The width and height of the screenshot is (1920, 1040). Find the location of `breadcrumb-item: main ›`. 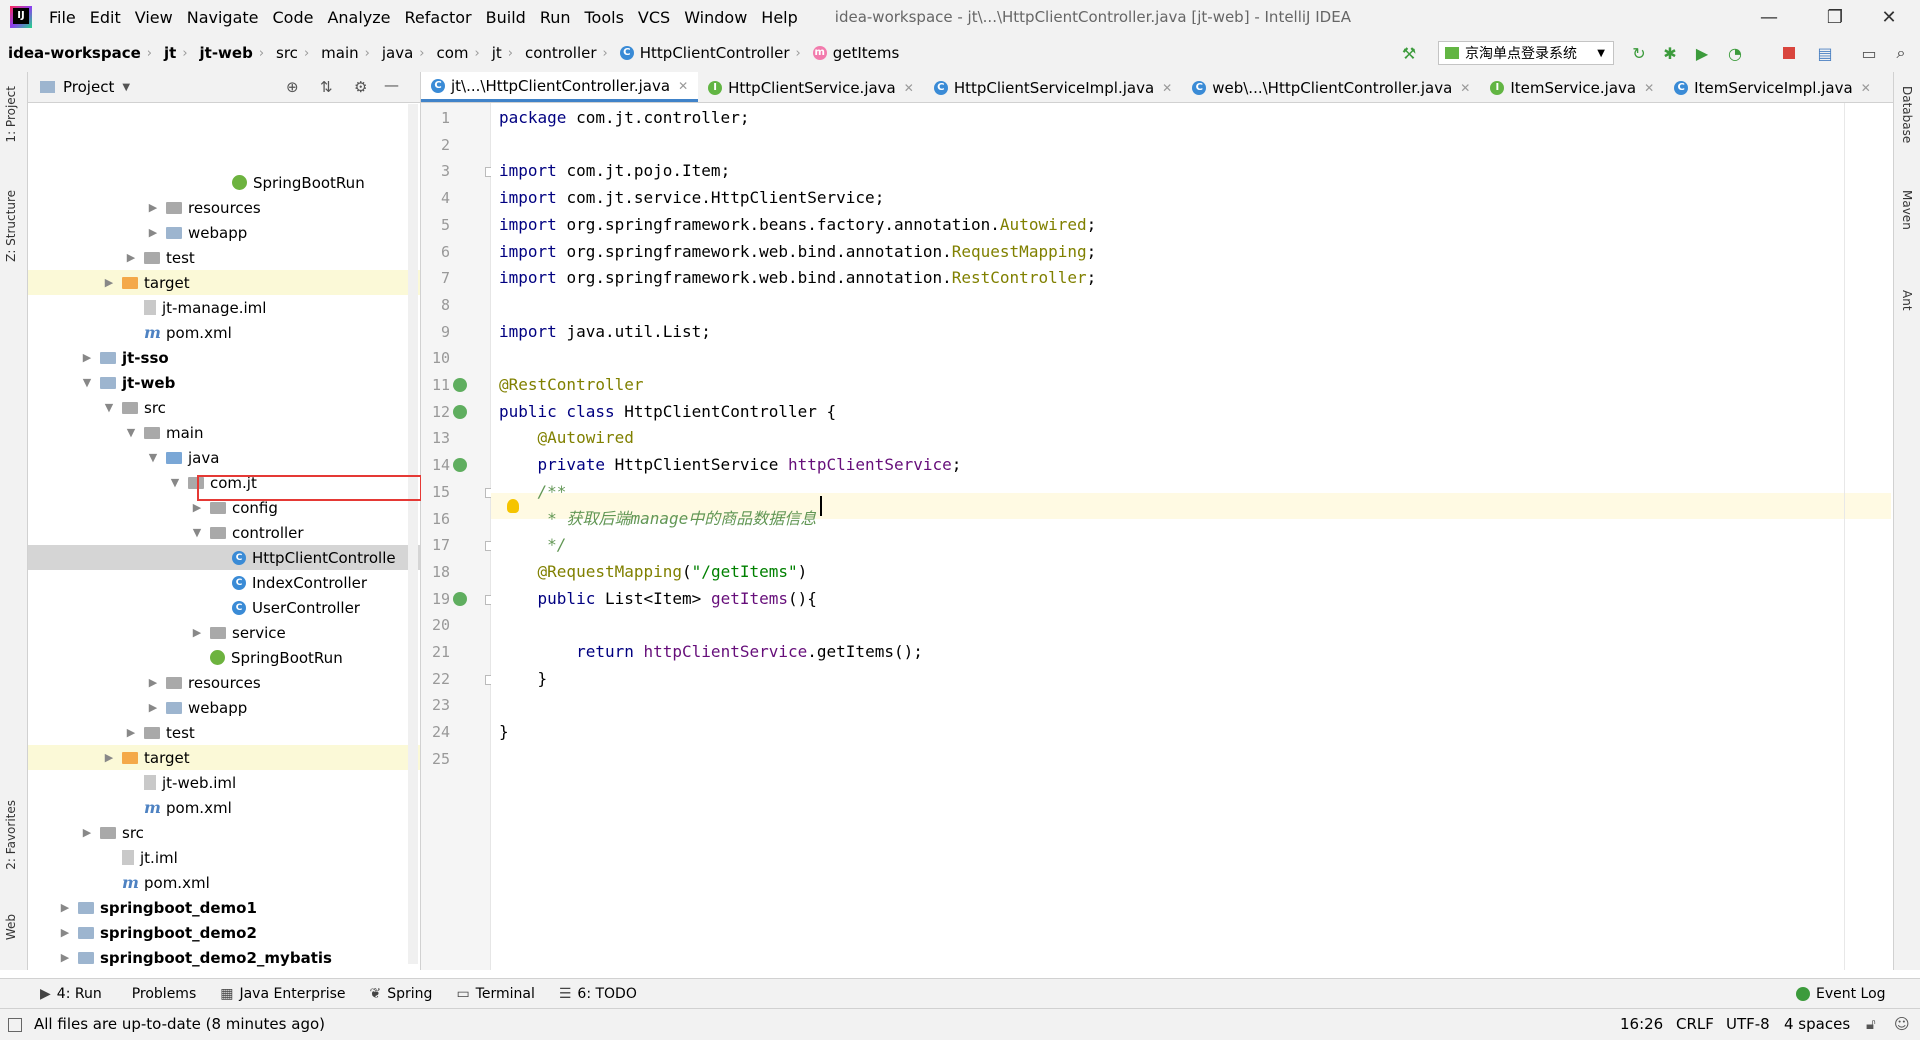

breadcrumb-item: main › is located at coordinates (343, 53).